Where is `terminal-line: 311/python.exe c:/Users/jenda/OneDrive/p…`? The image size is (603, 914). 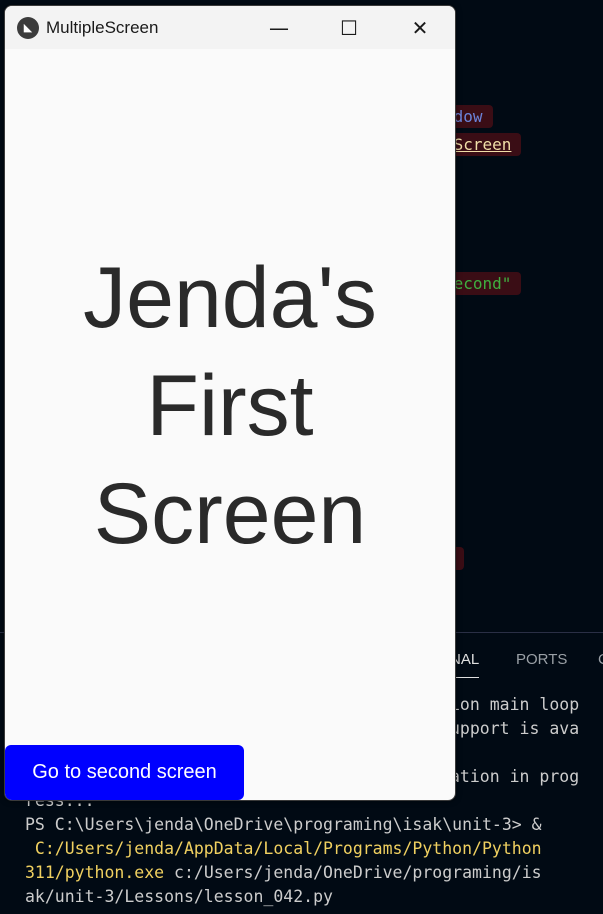
terminal-line: 311/python.exe c:/Users/jenda/OneDrive/p… is located at coordinates (283, 873).